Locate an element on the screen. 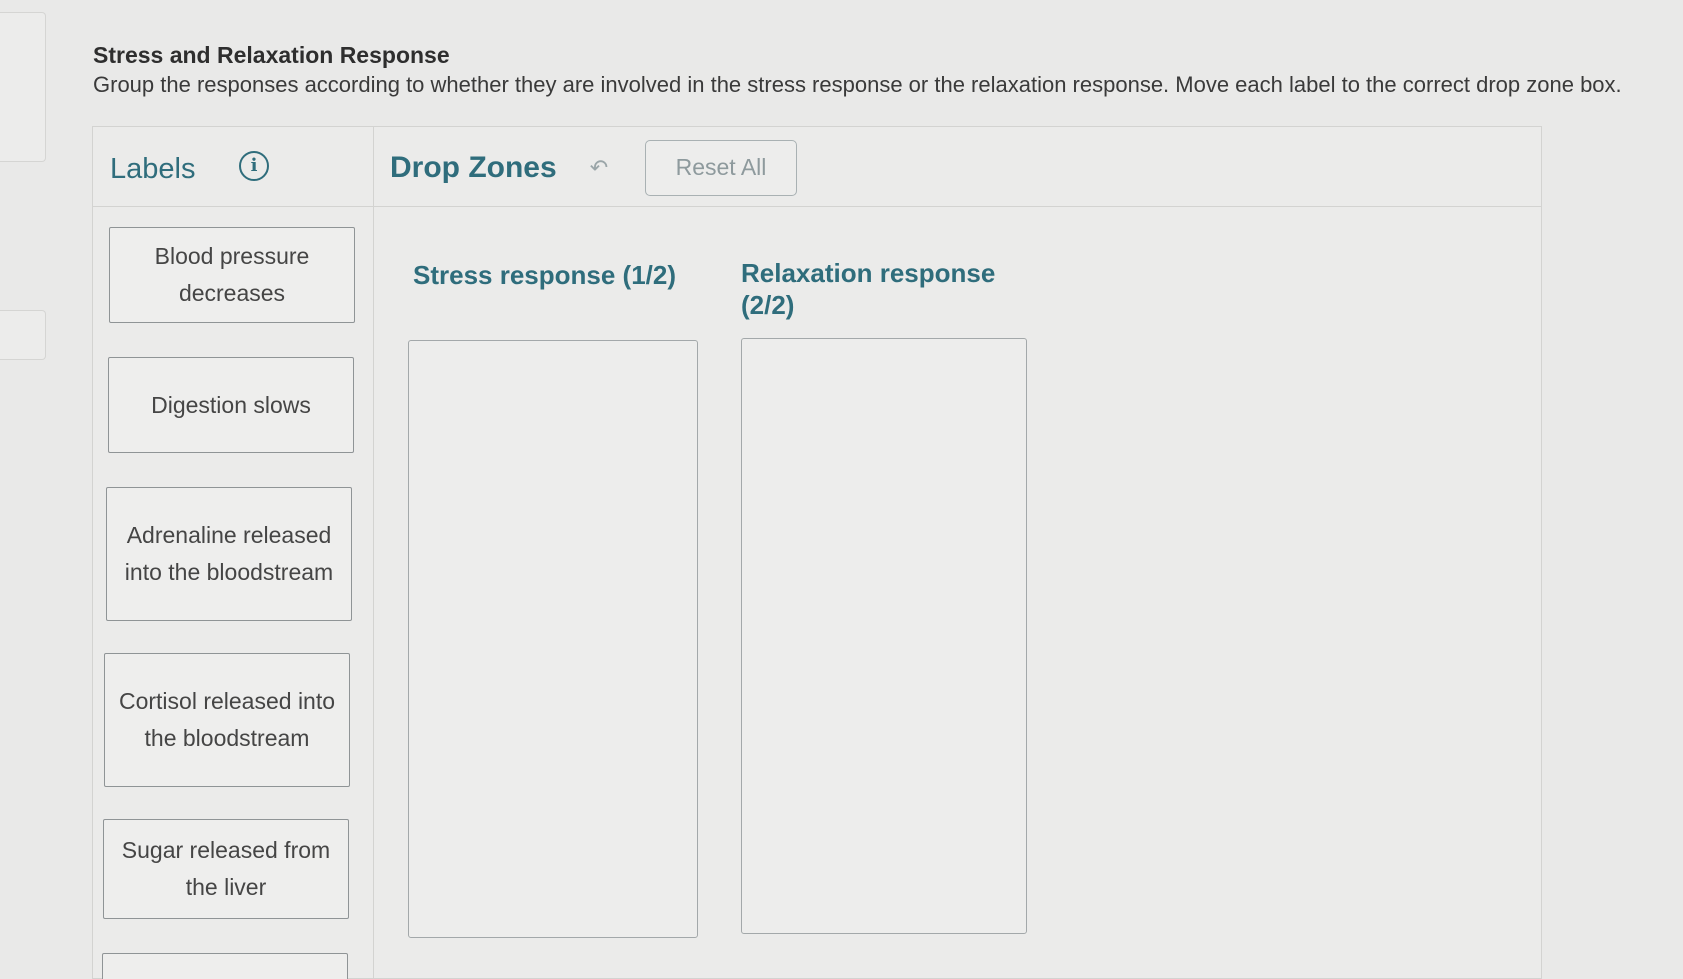 This screenshot has height=979, width=1683. label-card is located at coordinates (225, 966).